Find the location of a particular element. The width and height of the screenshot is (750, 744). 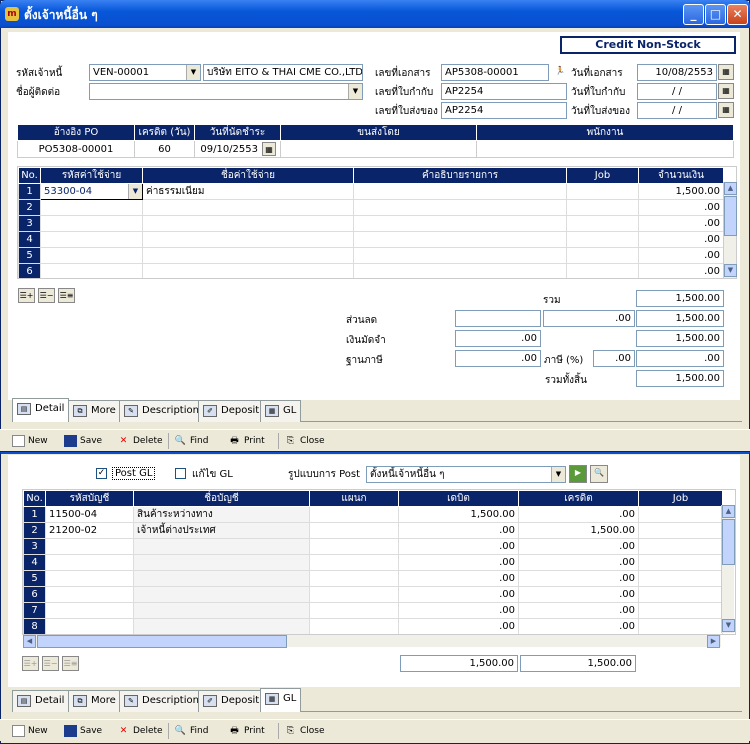

lookup-icon: 🔍 is located at coordinates (599, 474).